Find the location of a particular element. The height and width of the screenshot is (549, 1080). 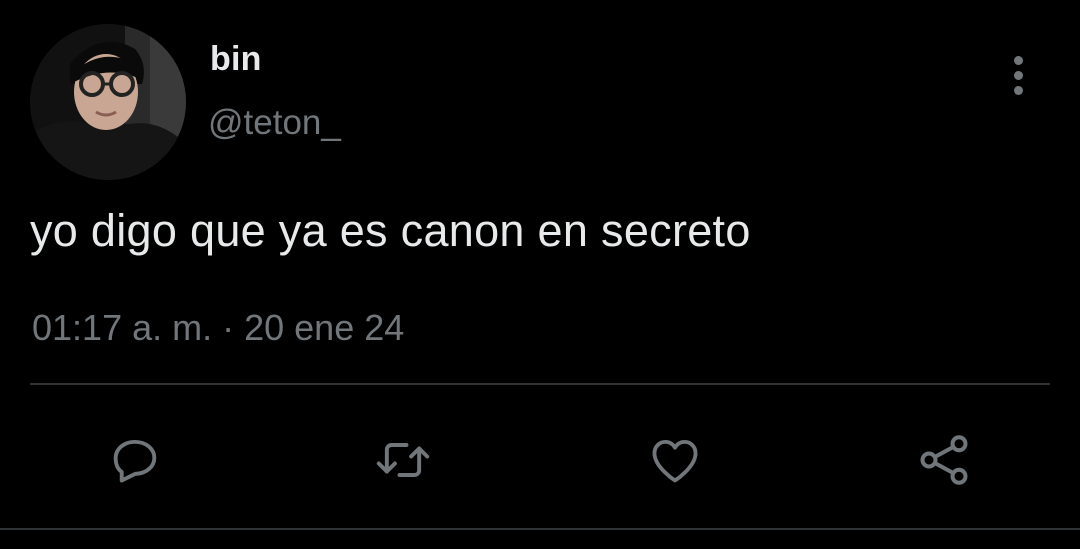

retweet-icon is located at coordinates (403, 460).